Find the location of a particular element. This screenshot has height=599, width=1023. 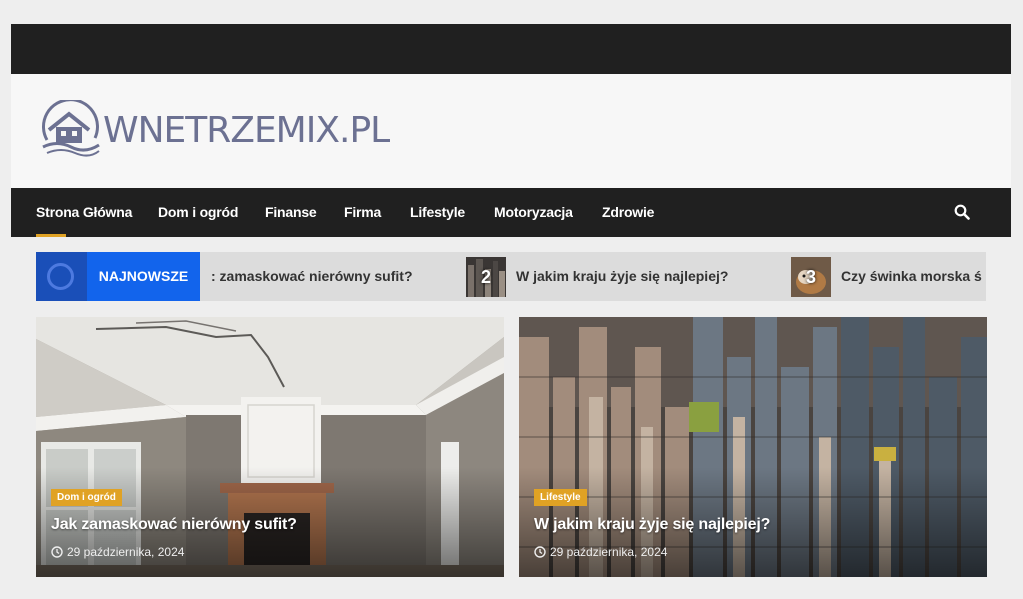

top-bar is located at coordinates (511, 49).